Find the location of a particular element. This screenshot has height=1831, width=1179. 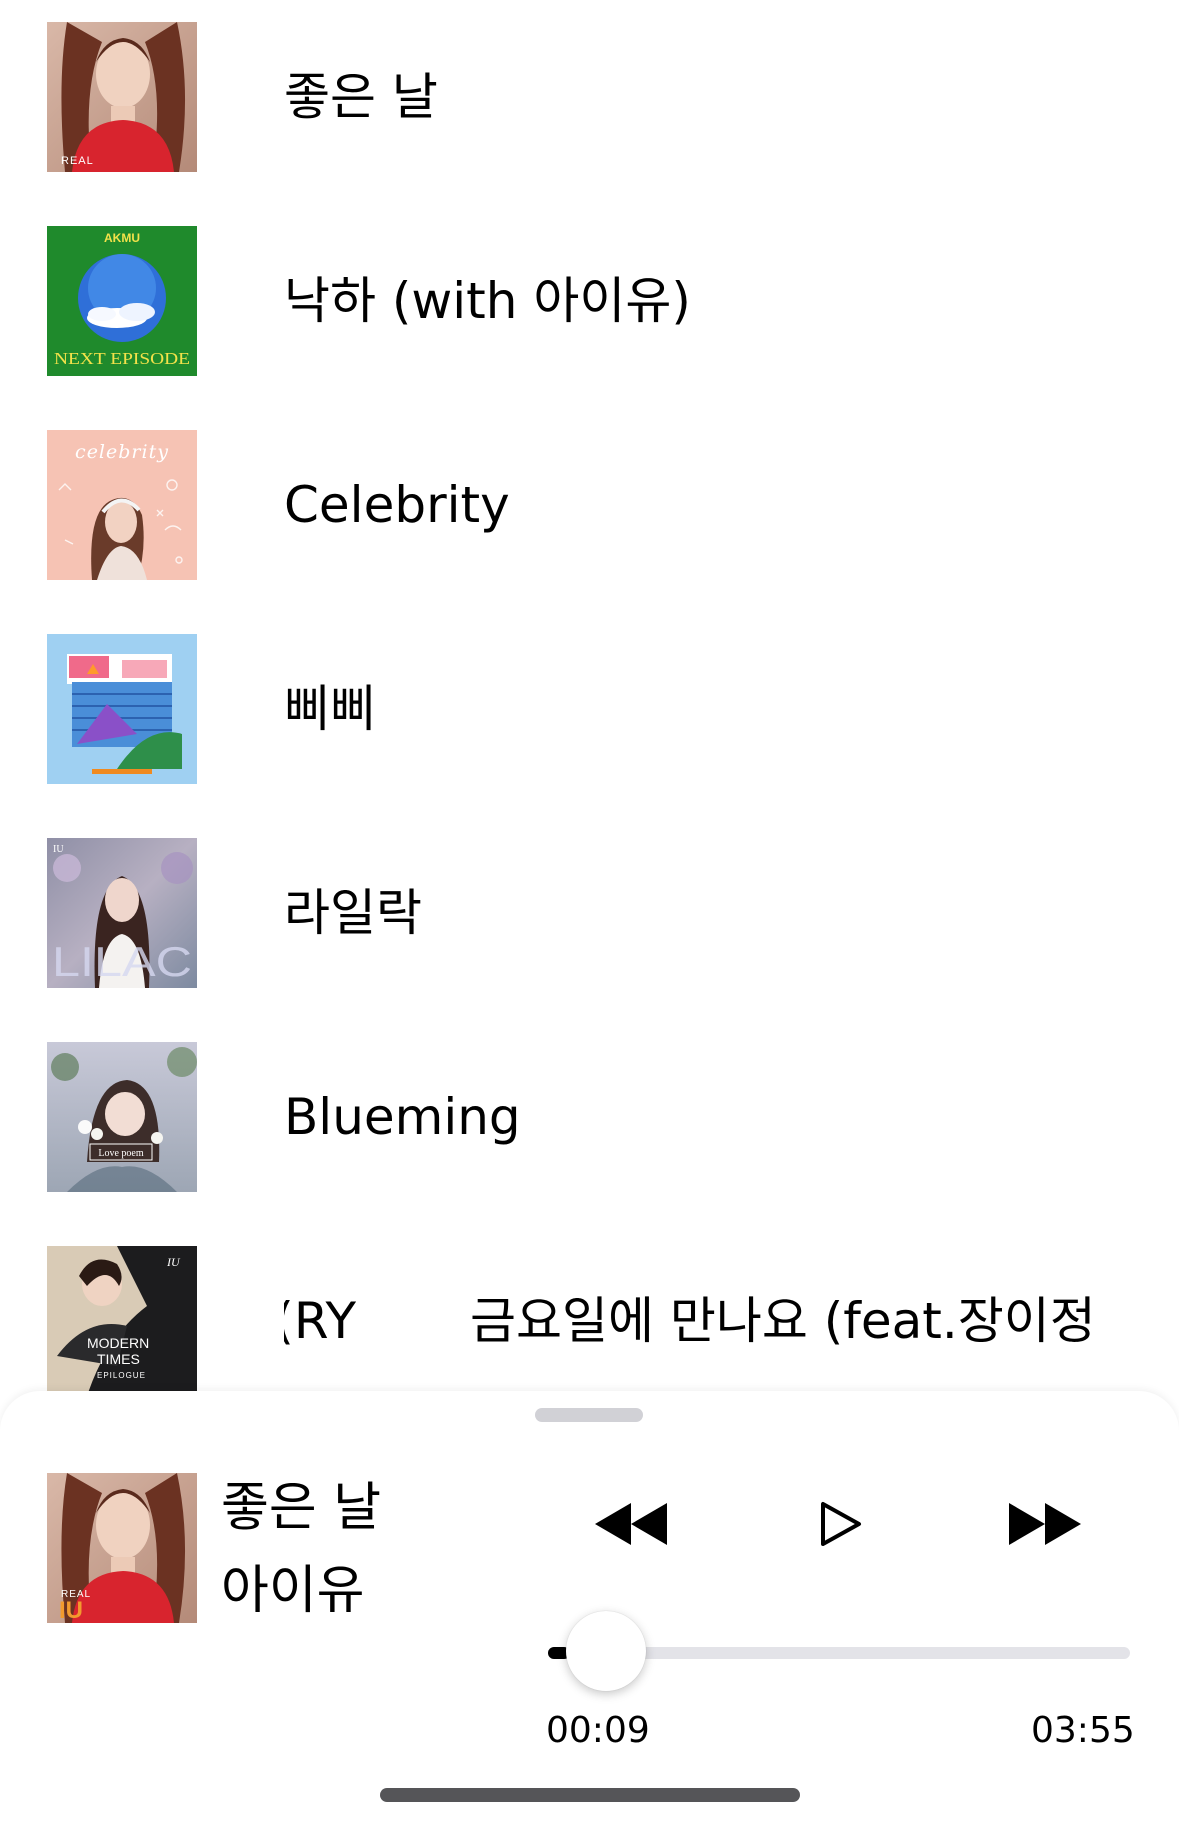

song-title: 삐삐 is located at coordinates (330, 709).